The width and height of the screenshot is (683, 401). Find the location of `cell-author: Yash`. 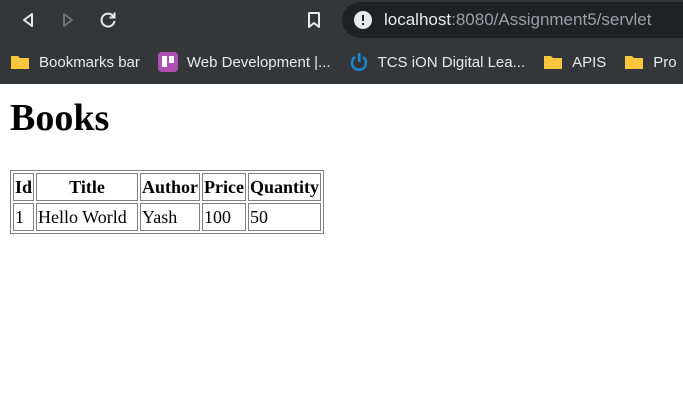

cell-author: Yash is located at coordinates (170, 217).